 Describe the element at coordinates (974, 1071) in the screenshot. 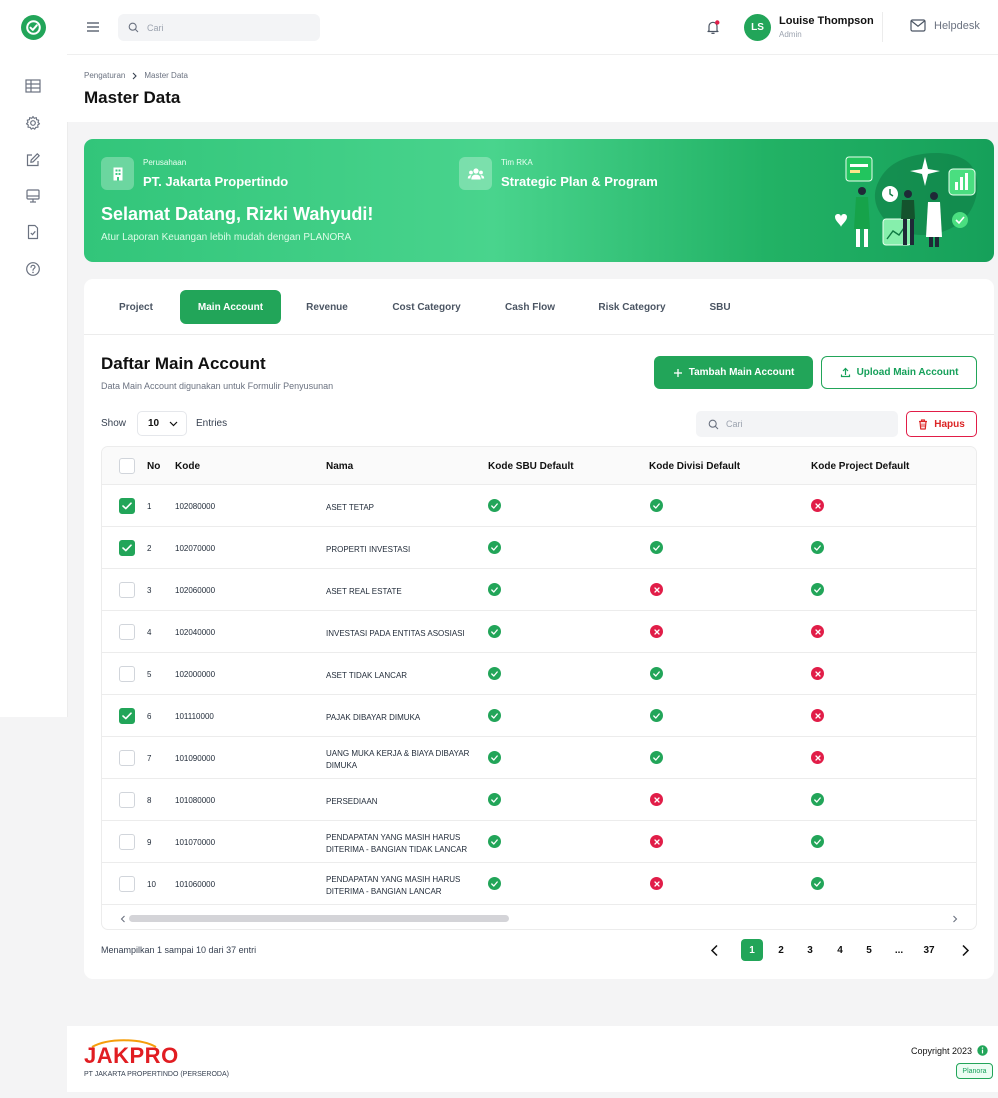

I see `planora-badge: Planora` at that location.